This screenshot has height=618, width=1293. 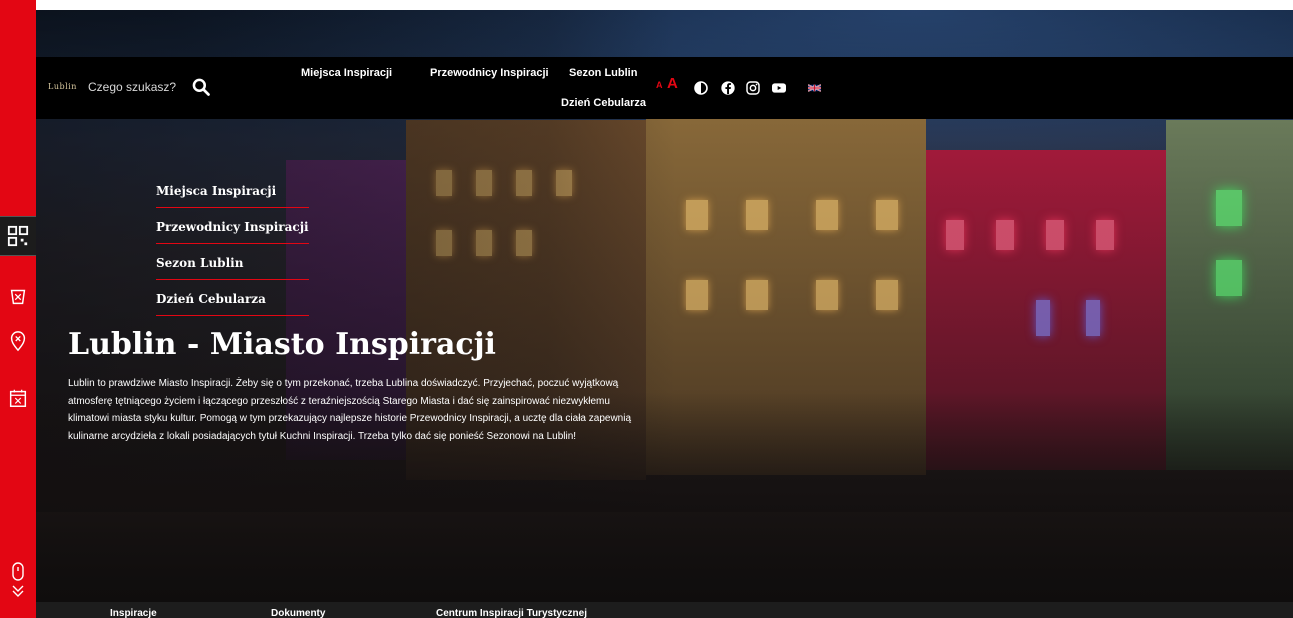 I want to click on footer-item-centrum: Centrum Inspiracji Turystycznej, so click(x=511, y=613).